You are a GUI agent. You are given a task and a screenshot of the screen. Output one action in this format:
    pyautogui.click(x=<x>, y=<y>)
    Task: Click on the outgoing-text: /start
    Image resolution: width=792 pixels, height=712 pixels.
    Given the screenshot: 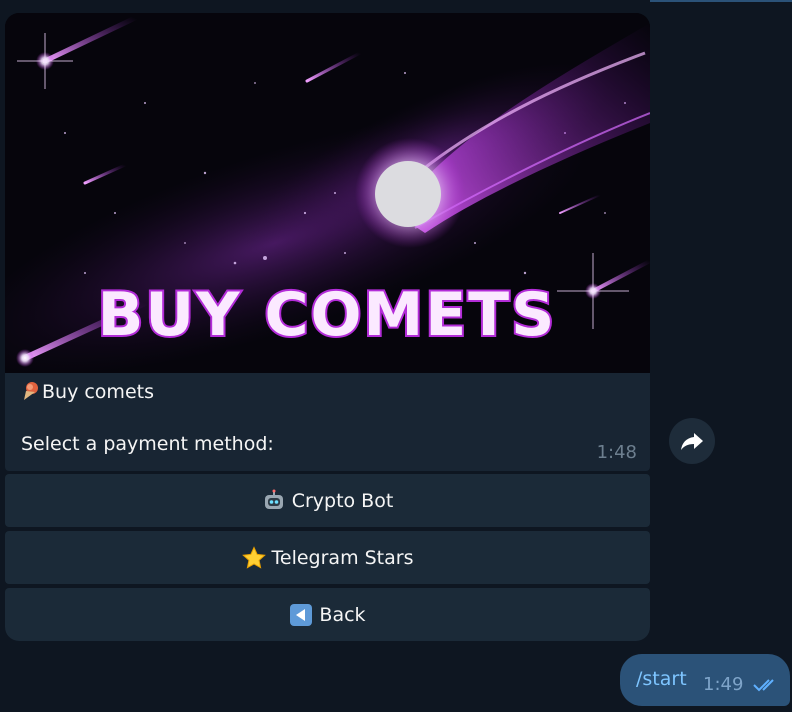 What is the action you would take?
    pyautogui.click(x=661, y=679)
    